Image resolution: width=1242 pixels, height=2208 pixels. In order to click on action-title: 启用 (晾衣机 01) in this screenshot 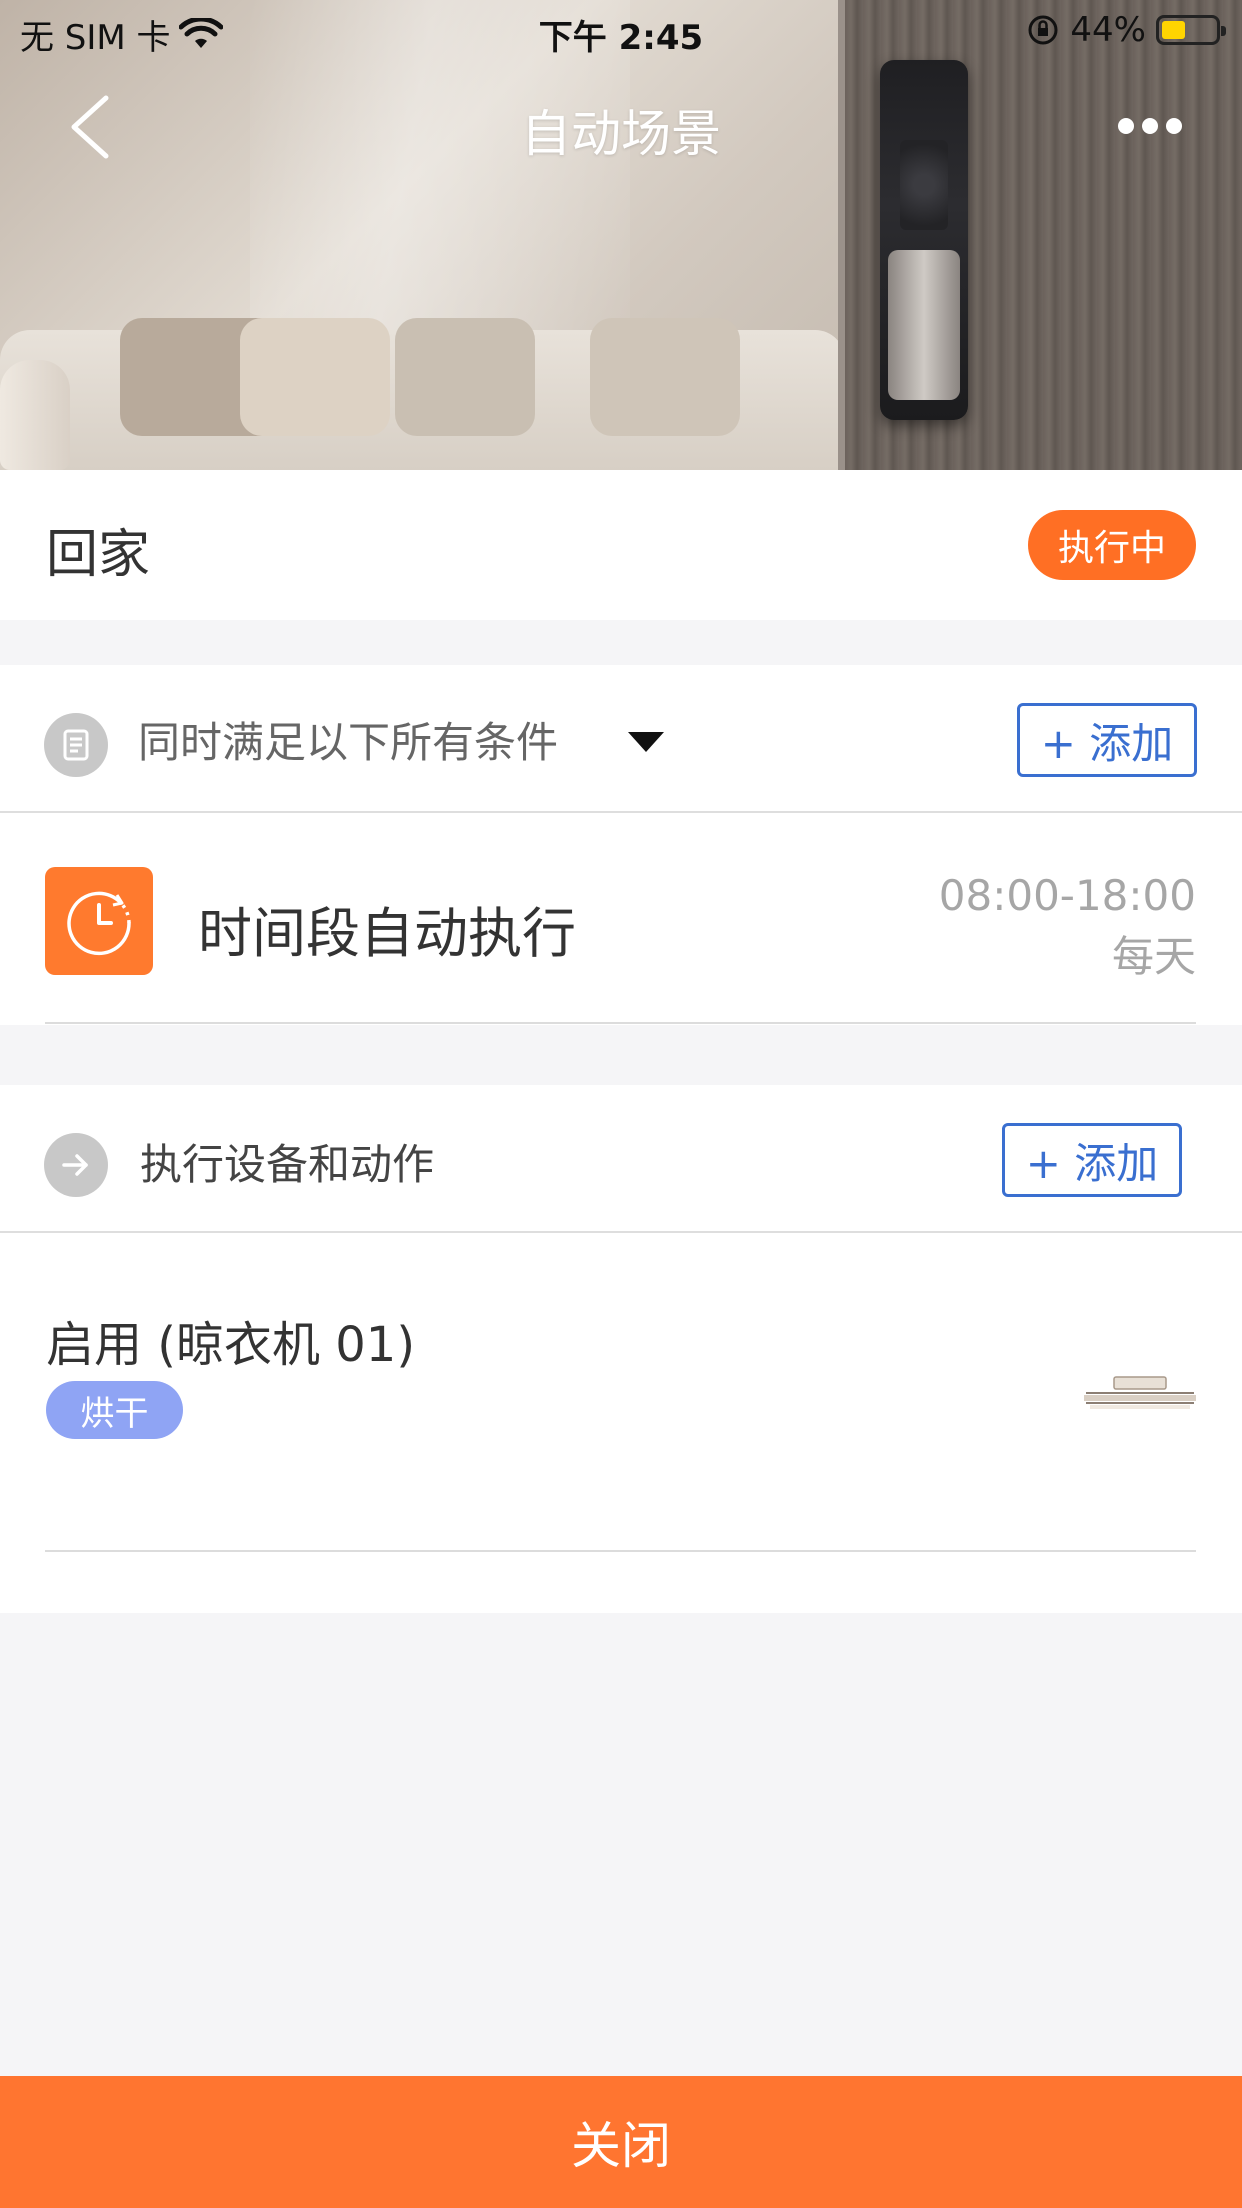, I will do `click(231, 1345)`.